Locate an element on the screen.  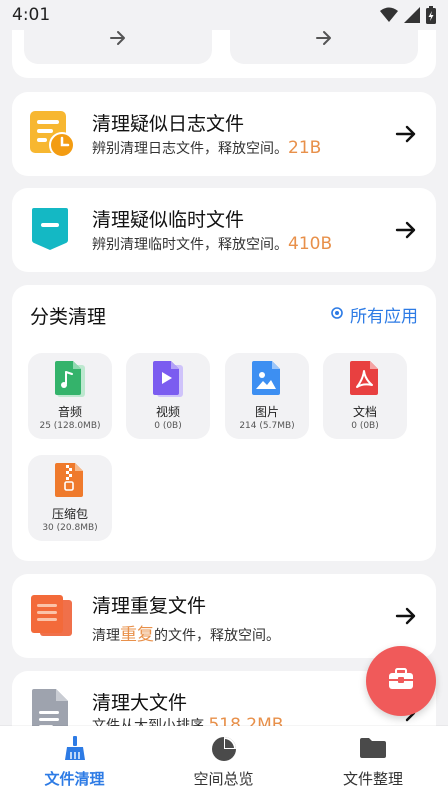
category-name: 图片 is located at coordinates (266, 412).